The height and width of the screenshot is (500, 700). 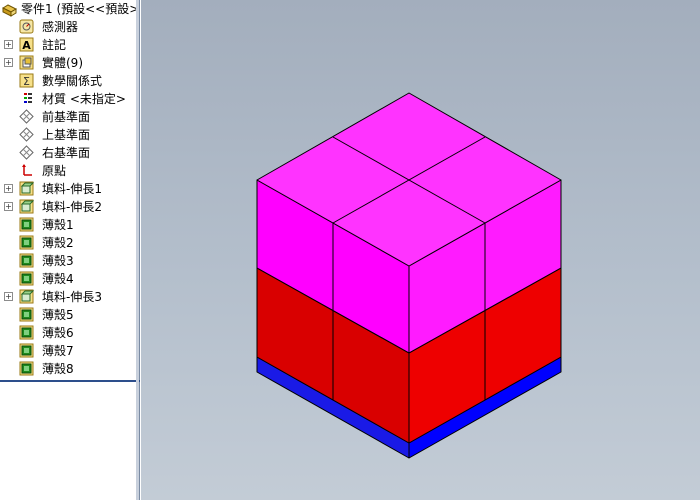 I want to click on tree-item-label: 感測器, so click(x=60, y=27).